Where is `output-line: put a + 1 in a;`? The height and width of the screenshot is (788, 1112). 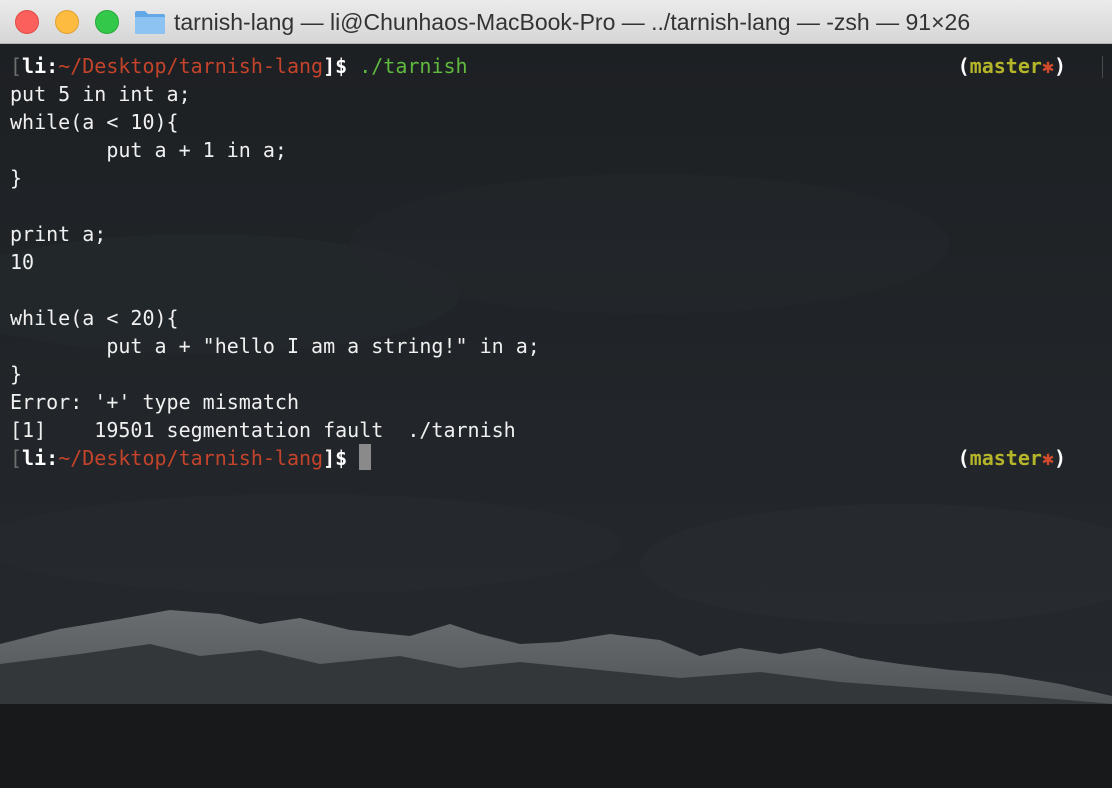
output-line: put a + 1 in a; is located at coordinates (148, 150).